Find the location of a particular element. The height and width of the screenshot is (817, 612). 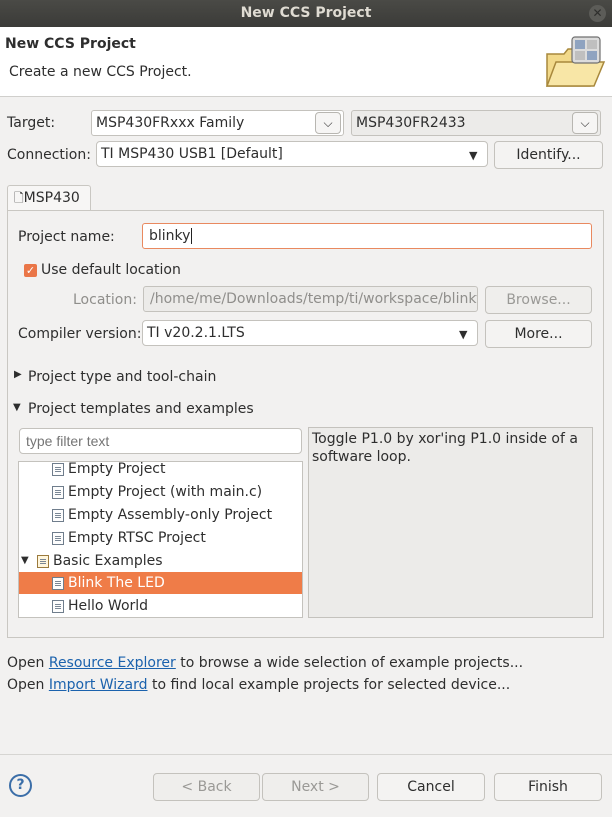

cancel-button: Cancel is located at coordinates (431, 787).